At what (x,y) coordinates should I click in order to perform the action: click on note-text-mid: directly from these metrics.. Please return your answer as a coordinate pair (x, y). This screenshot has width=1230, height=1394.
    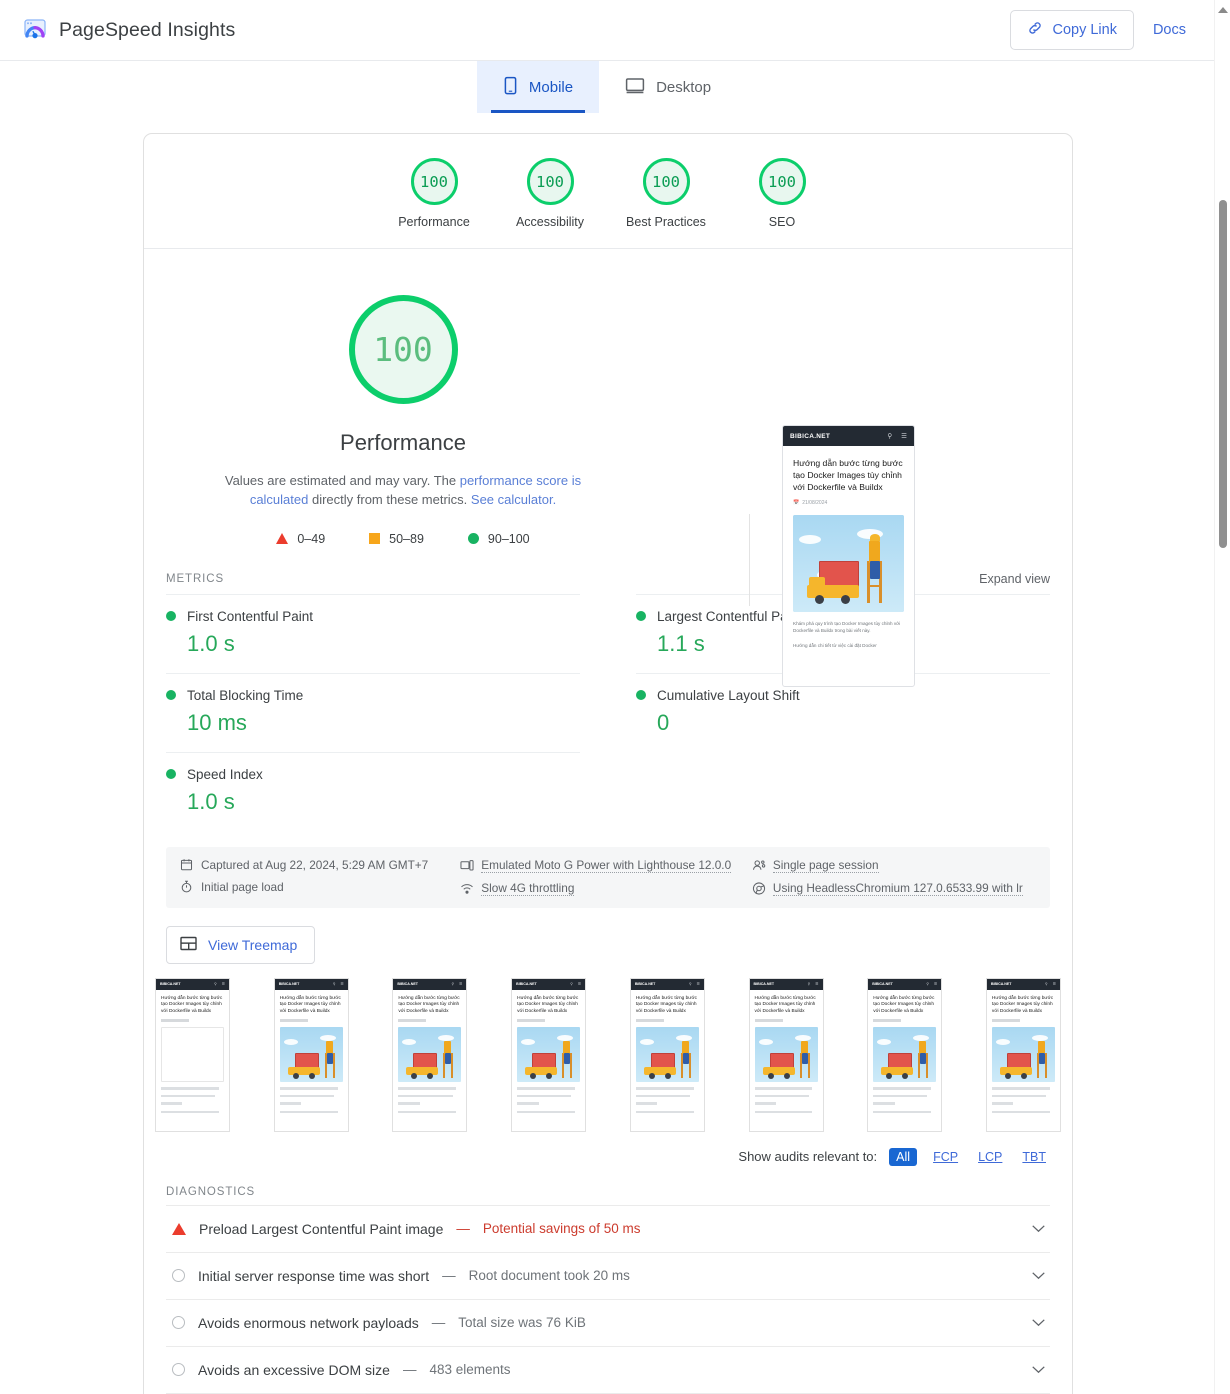
    Looking at the image, I should click on (389, 499).